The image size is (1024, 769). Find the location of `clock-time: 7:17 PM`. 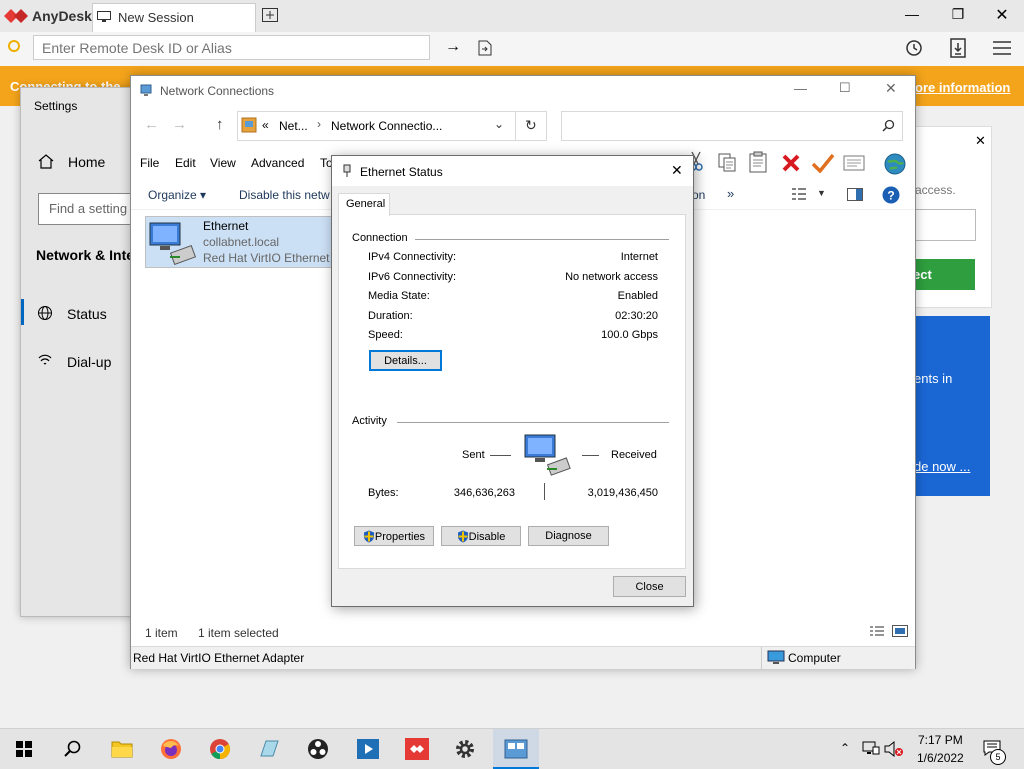

clock-time: 7:17 PM is located at coordinates (940, 740).